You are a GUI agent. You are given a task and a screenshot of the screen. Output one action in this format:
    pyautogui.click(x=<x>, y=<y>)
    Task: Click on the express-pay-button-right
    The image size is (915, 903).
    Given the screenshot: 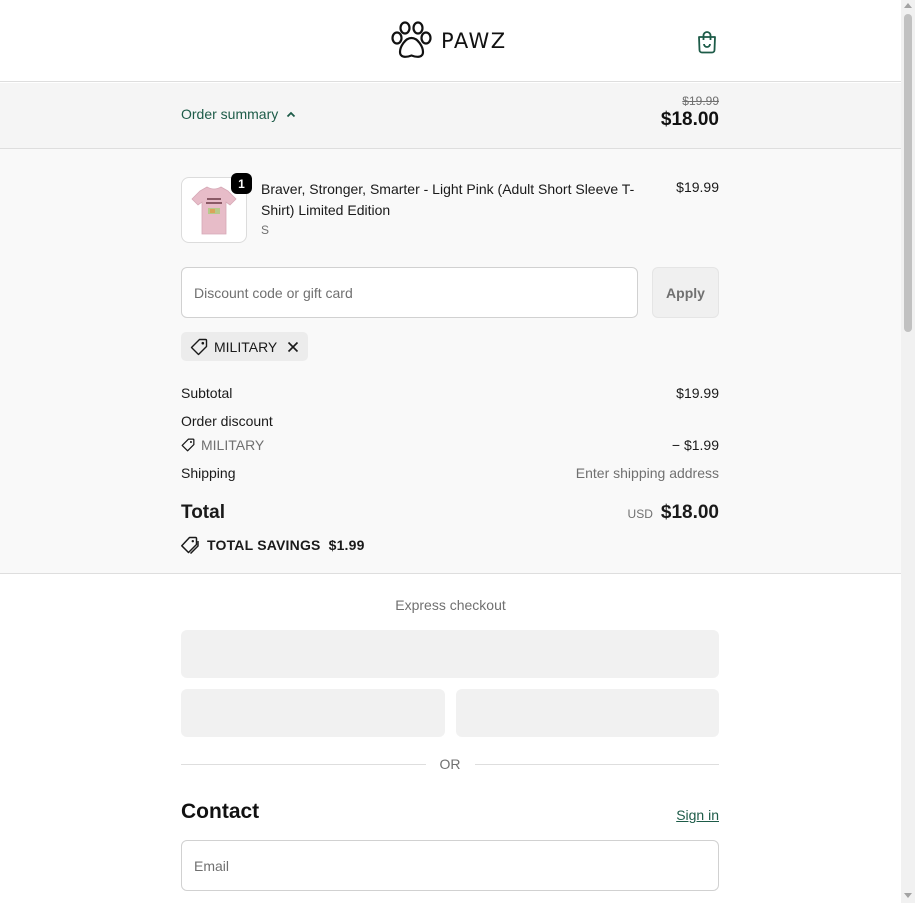 What is the action you would take?
    pyautogui.click(x=587, y=713)
    